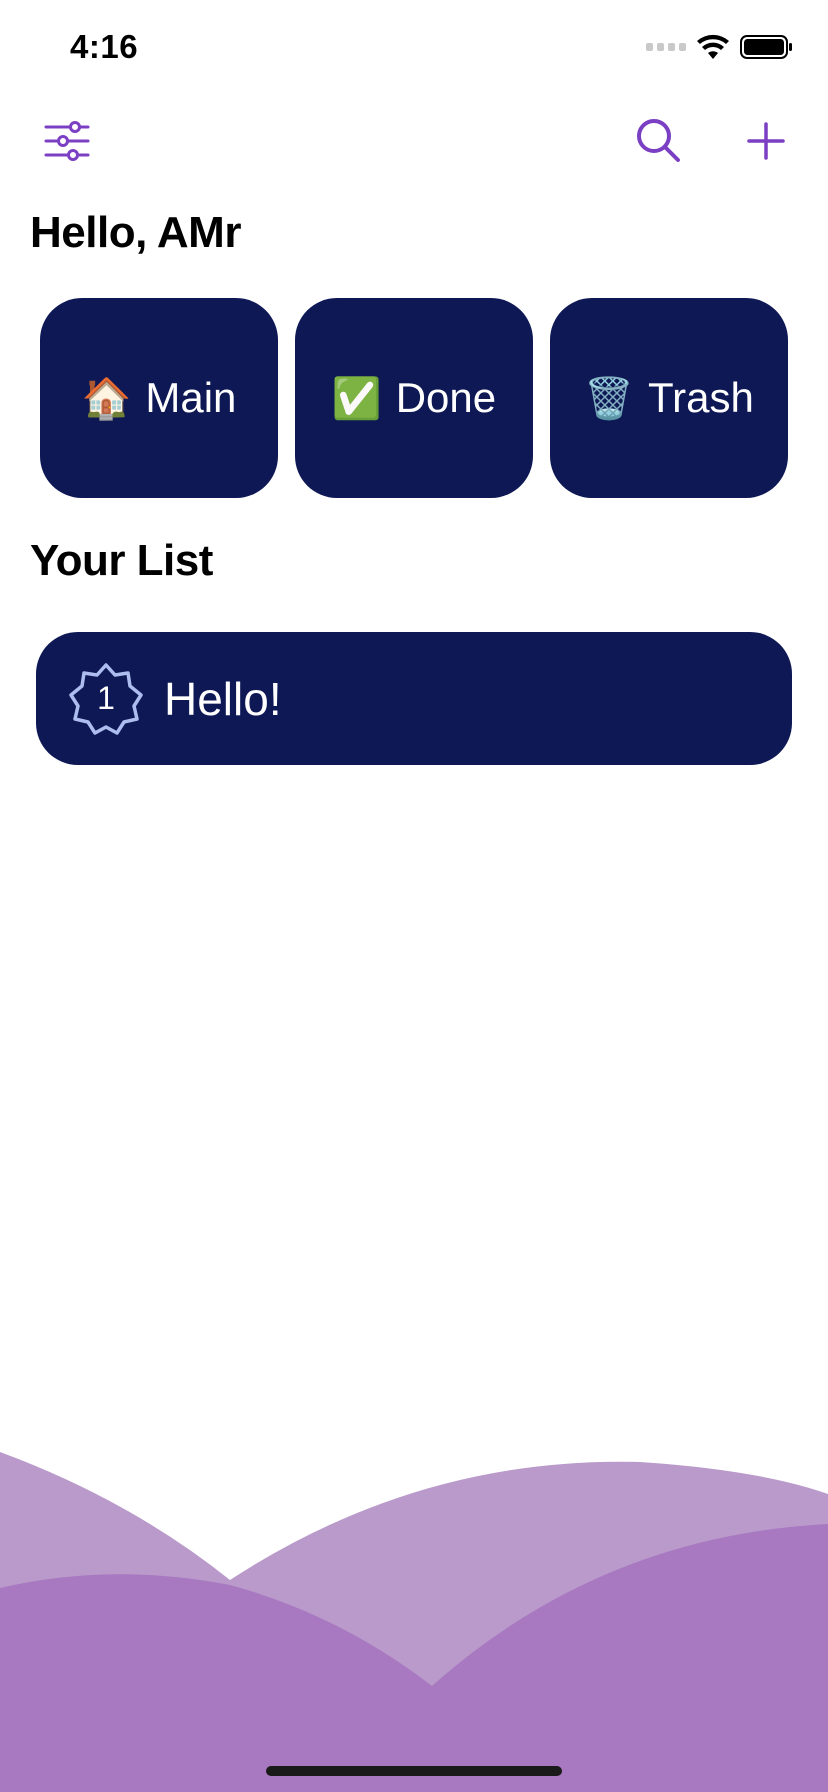 The image size is (828, 1792). I want to click on check-mark-icon: ✅, so click(356, 398).